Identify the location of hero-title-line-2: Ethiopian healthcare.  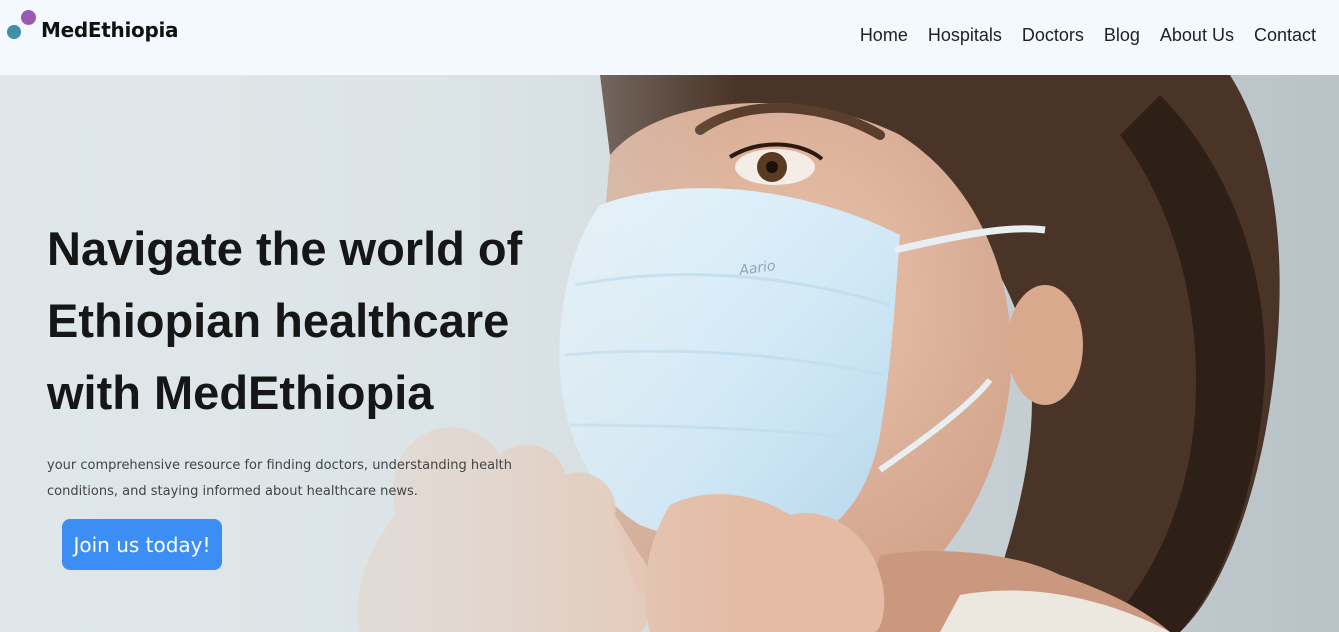
(278, 320).